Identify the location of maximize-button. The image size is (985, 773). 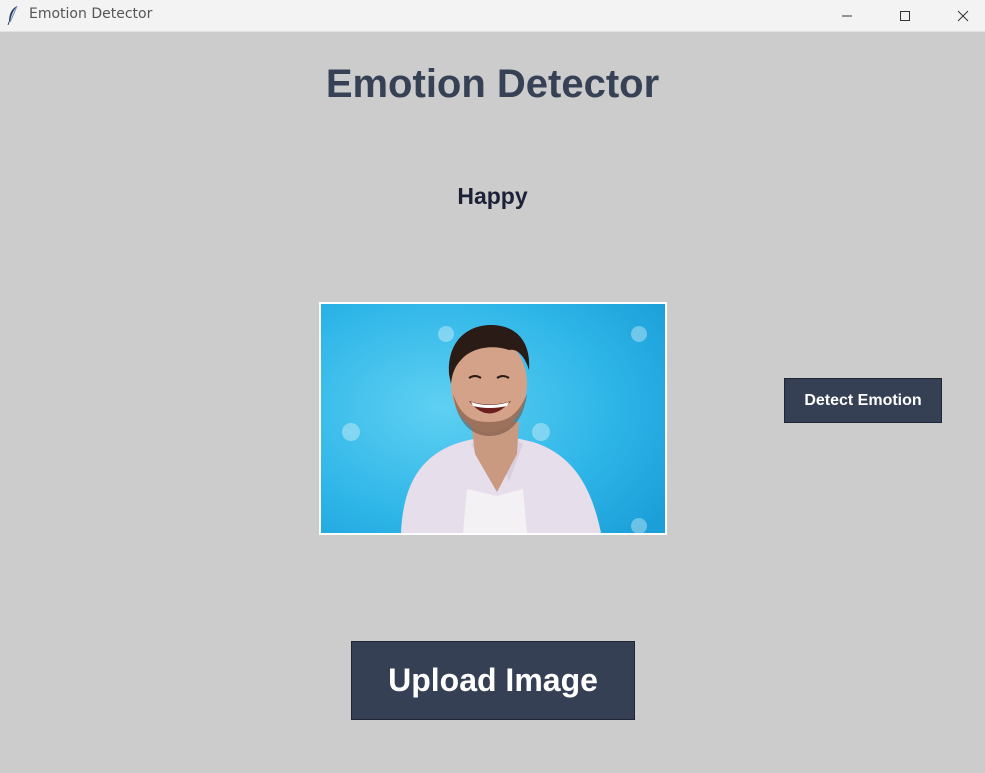
(905, 15).